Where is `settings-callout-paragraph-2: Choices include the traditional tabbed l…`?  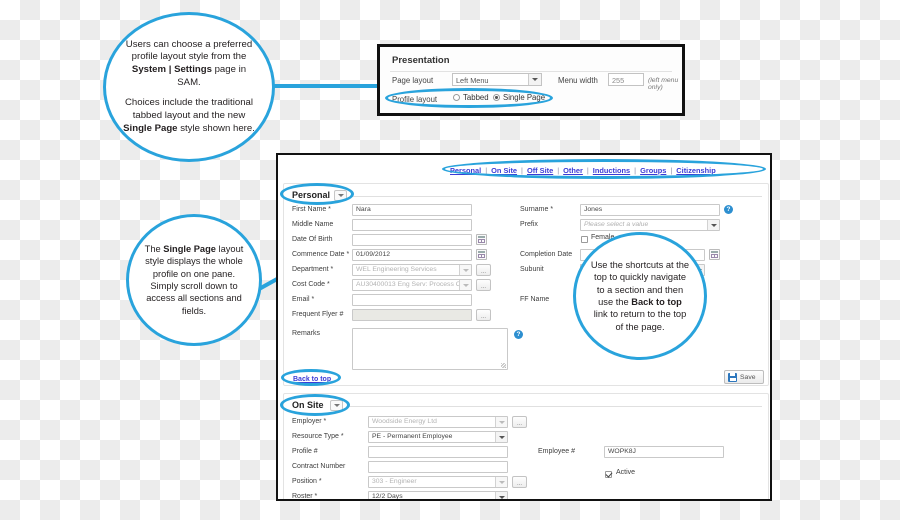 settings-callout-paragraph-2: Choices include the traditional tabbed l… is located at coordinates (189, 116).